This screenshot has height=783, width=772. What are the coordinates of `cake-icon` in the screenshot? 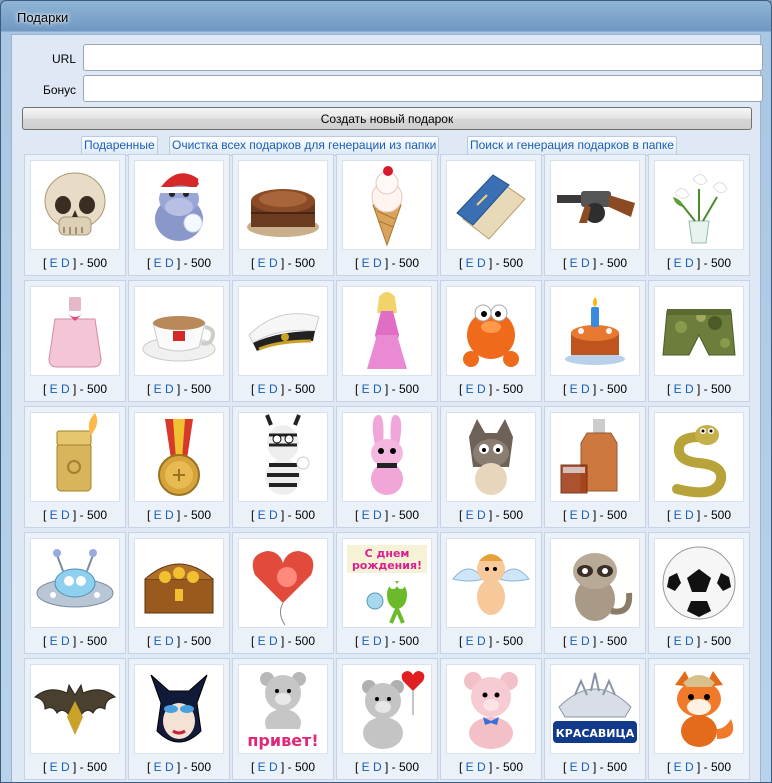 It's located at (283, 205).